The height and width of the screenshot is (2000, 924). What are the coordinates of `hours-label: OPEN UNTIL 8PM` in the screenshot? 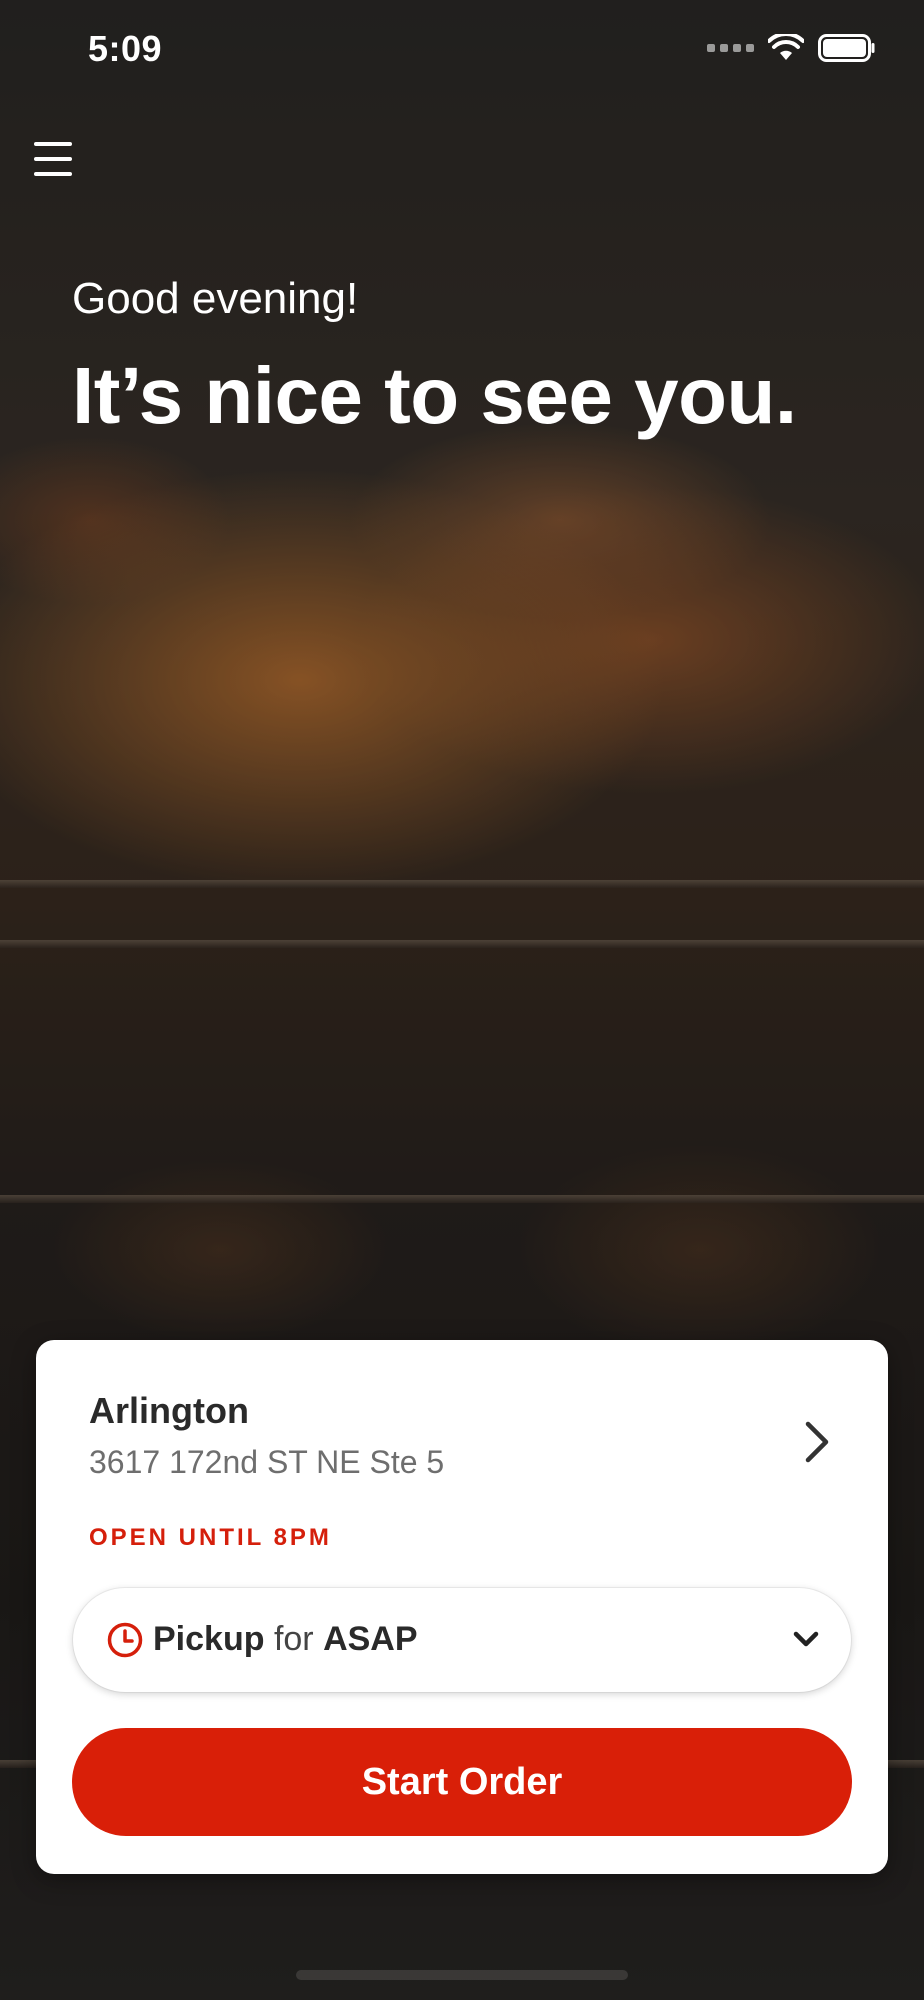 It's located at (210, 1537).